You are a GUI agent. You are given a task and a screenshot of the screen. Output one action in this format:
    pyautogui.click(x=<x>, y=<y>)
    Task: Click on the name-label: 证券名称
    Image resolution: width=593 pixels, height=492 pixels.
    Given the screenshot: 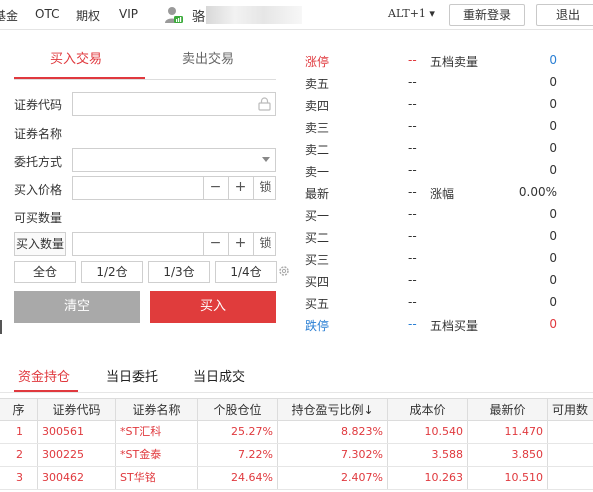 What is the action you would take?
    pyautogui.click(x=38, y=134)
    